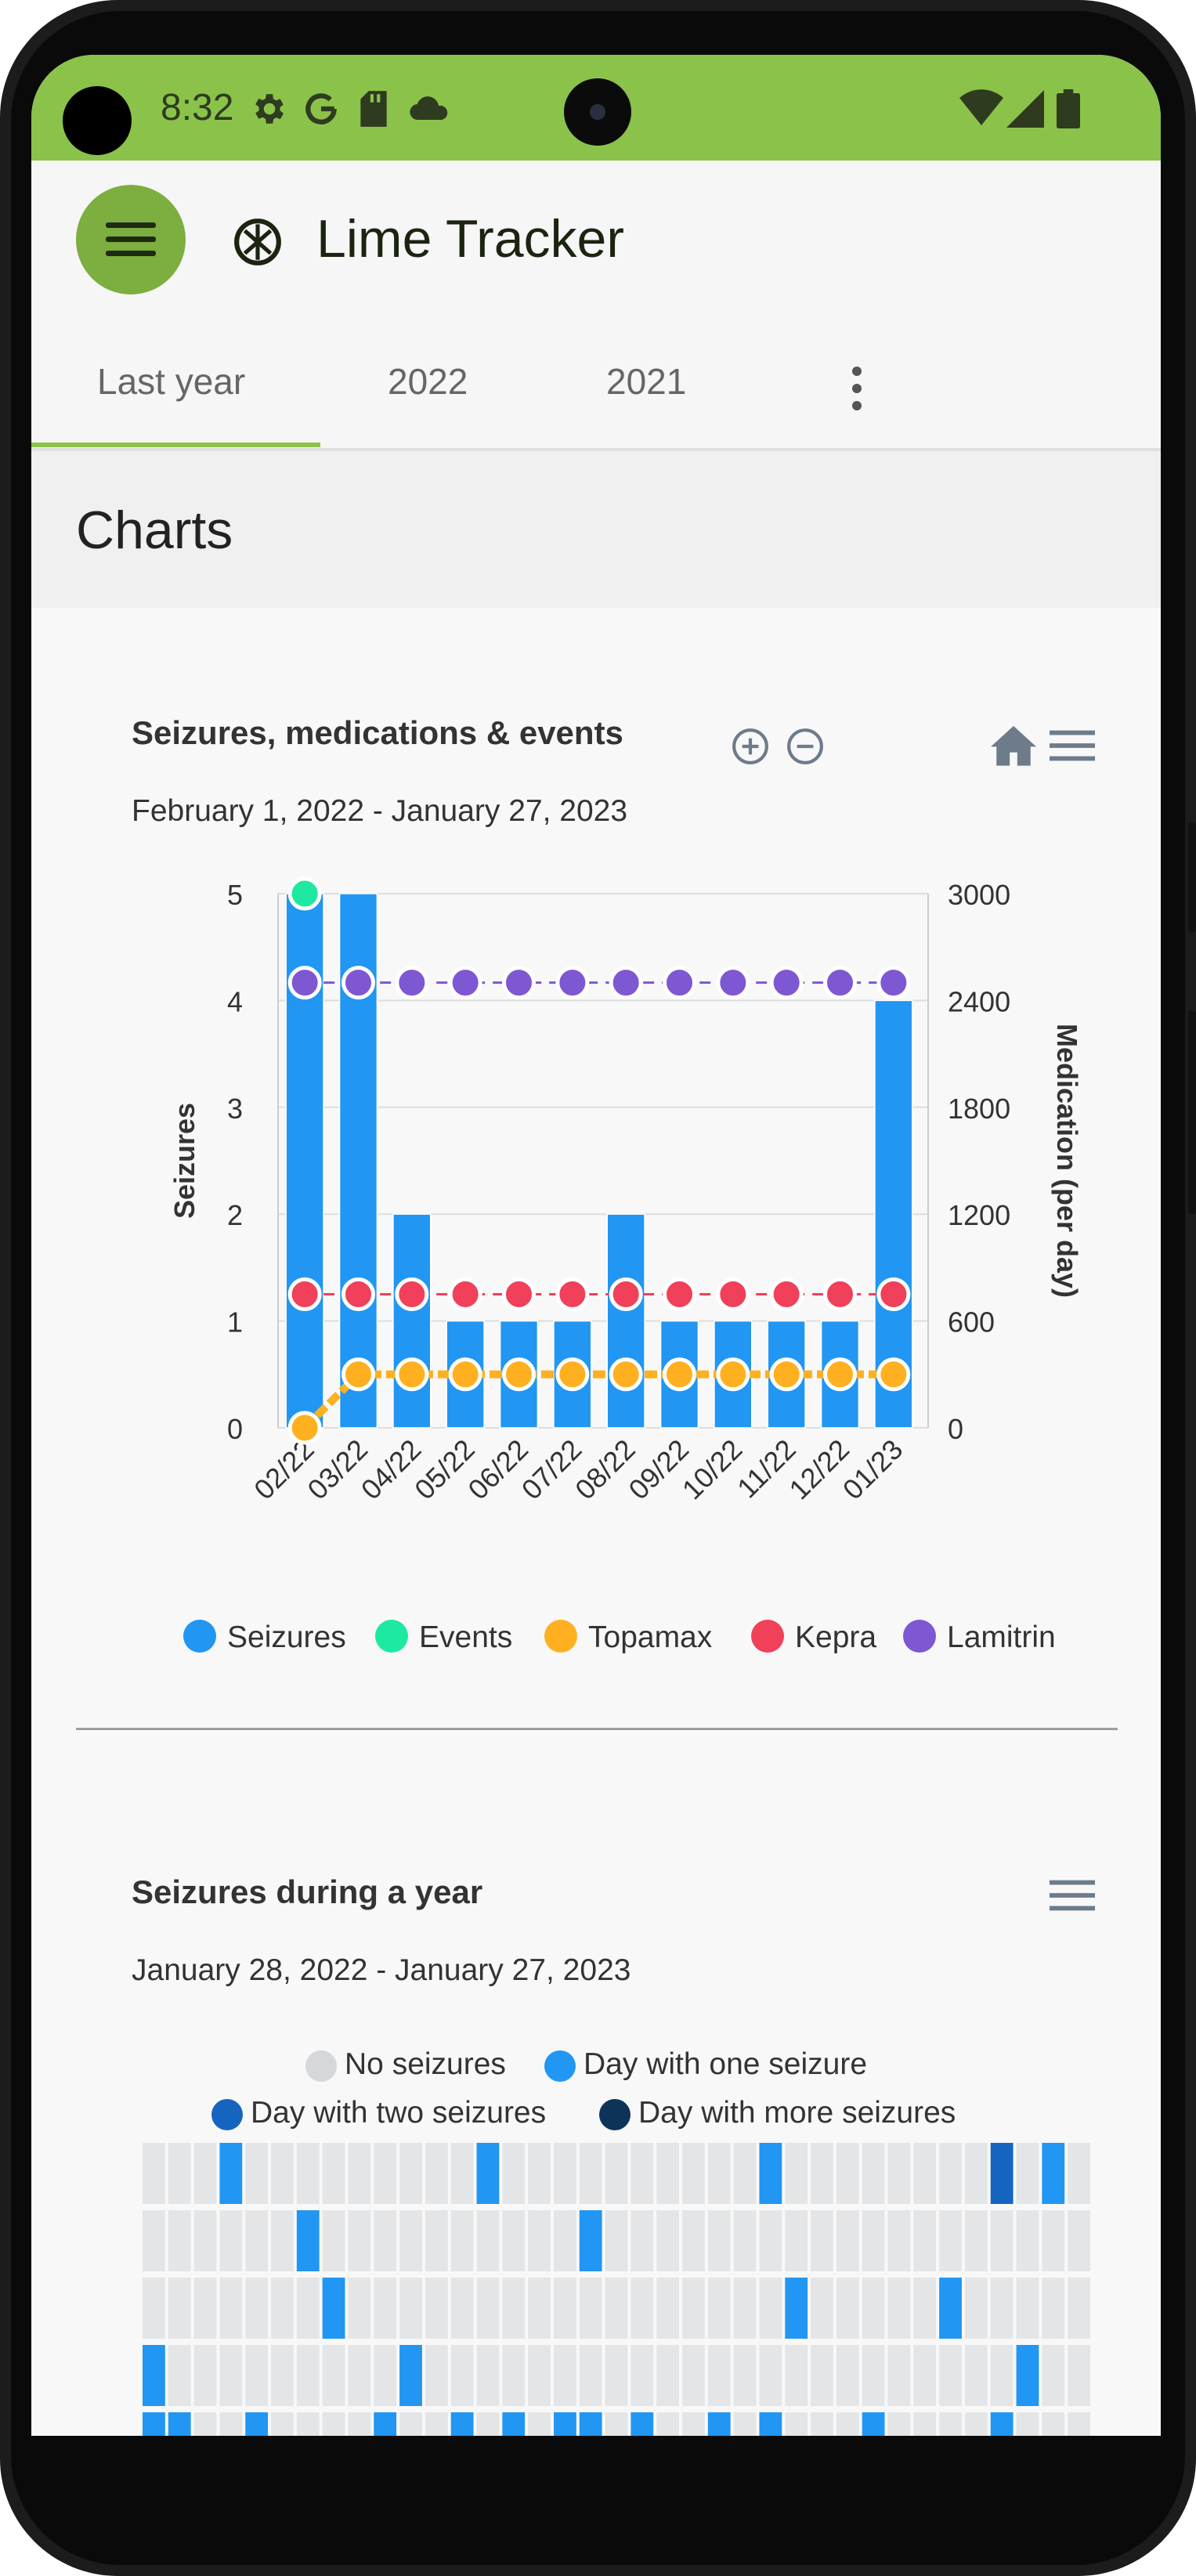 This screenshot has height=2576, width=1196. I want to click on legend-label: Day with one seizure, so click(726, 2064).